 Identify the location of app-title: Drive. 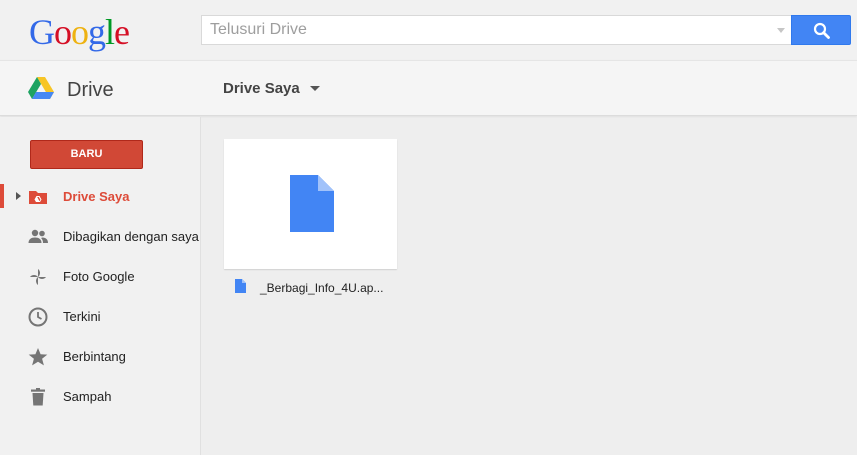
(90, 90).